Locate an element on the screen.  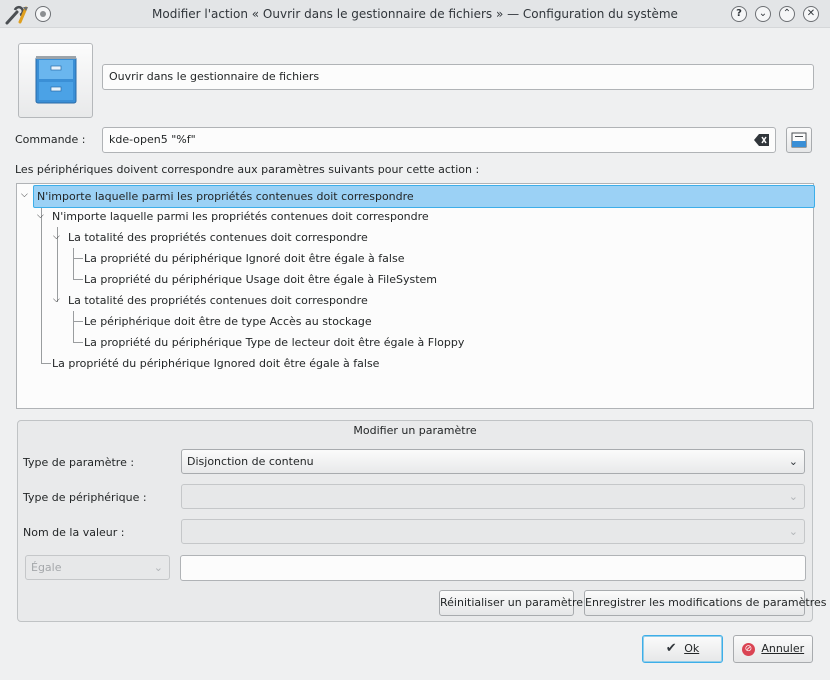
cancel-label: Annuler is located at coordinates (783, 648).